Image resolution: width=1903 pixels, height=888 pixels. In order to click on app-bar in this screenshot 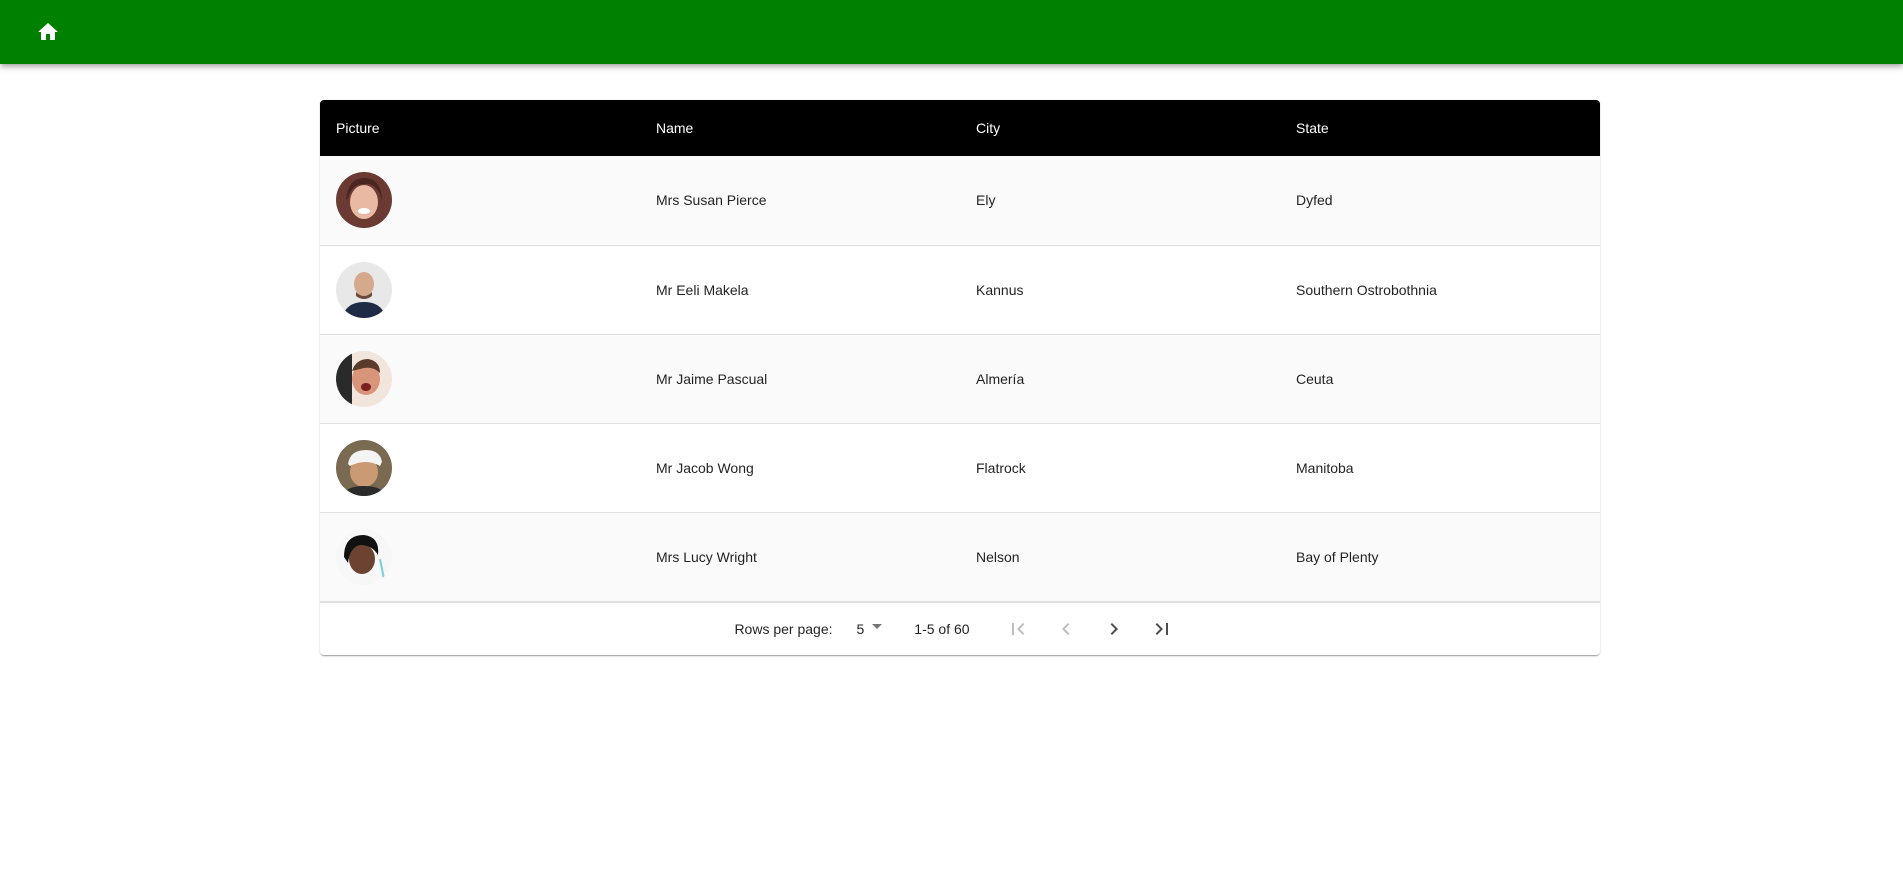, I will do `click(951, 32)`.